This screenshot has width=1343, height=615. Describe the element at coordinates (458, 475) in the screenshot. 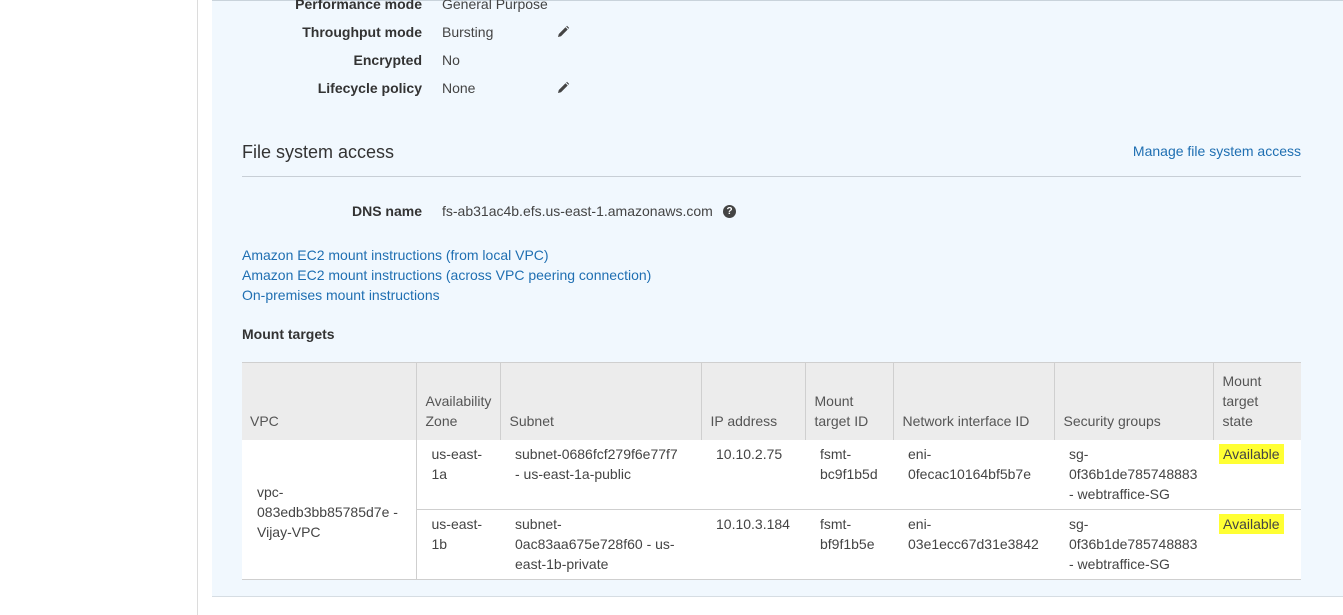

I see `availability-zone-cell: us-east-1a` at that location.